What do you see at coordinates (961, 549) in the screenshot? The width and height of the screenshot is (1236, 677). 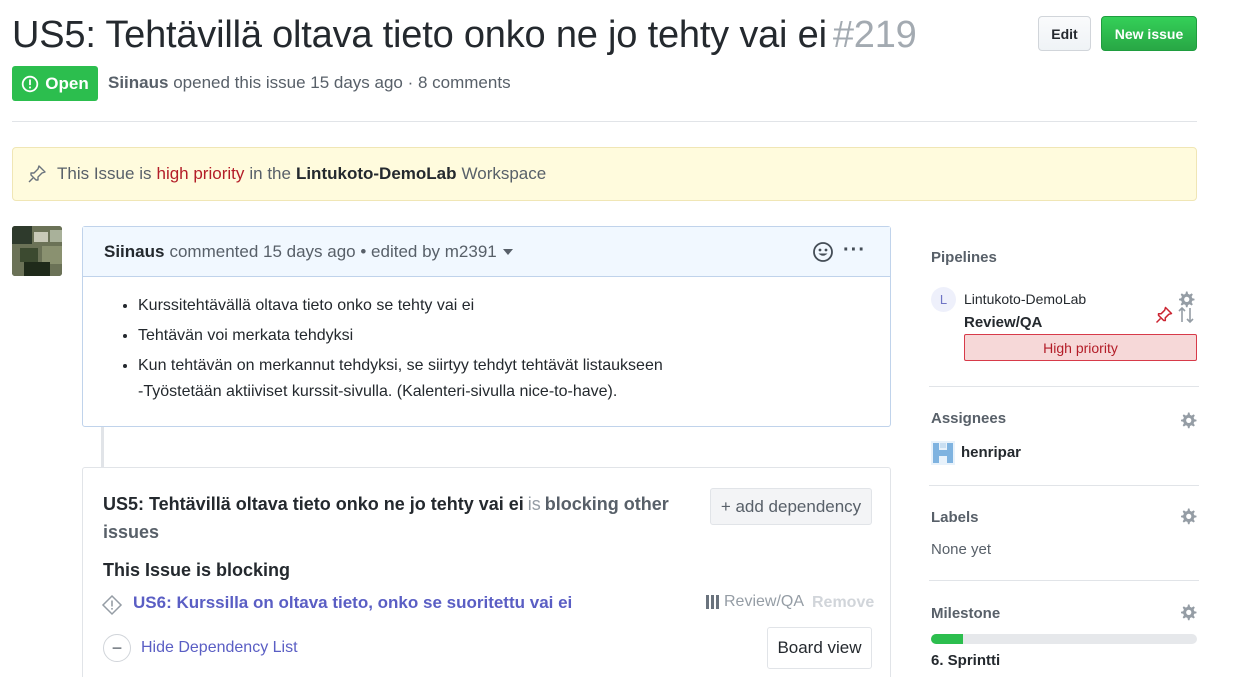 I see `labels-value: None yet` at bounding box center [961, 549].